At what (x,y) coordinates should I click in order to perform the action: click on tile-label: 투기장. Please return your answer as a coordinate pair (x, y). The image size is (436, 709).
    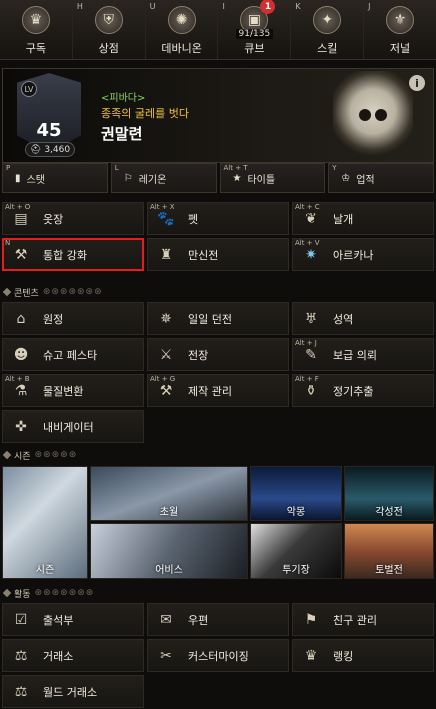
    Looking at the image, I should click on (296, 570).